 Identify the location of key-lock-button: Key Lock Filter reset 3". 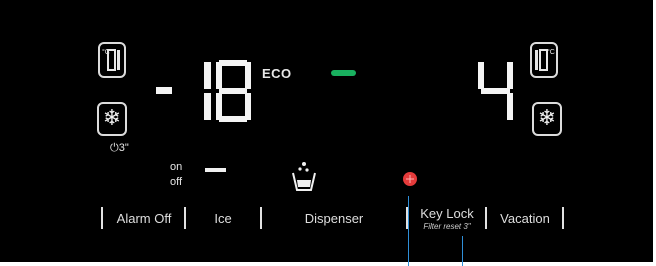
(447, 218).